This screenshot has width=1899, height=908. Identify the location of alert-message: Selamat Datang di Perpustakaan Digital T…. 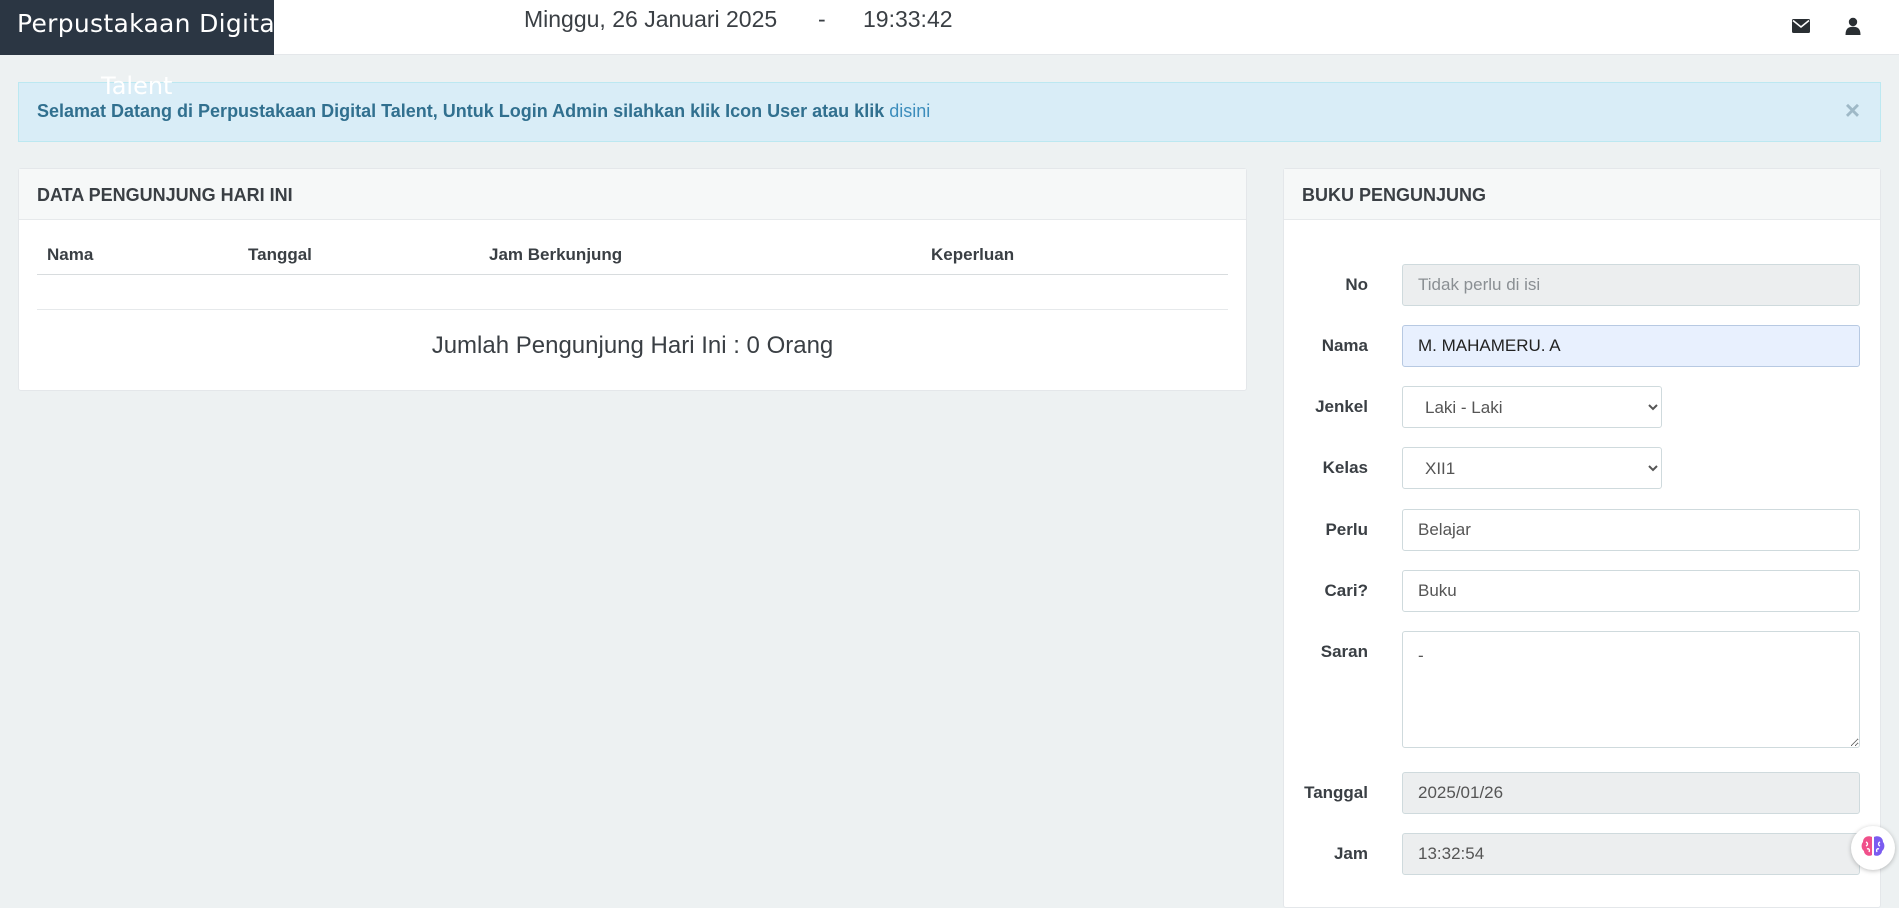
(483, 111).